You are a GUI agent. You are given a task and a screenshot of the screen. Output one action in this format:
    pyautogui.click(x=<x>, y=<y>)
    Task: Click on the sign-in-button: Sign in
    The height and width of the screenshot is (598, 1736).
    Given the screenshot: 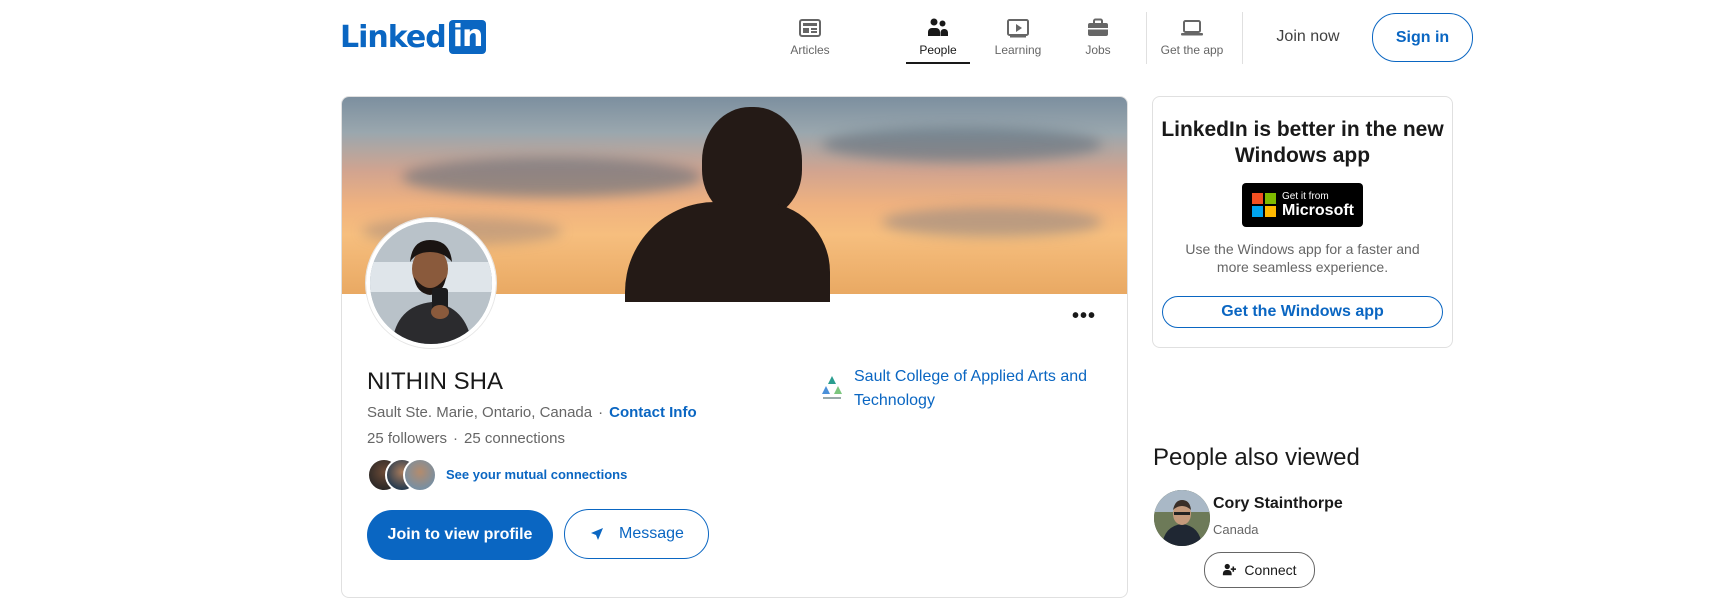 What is the action you would take?
    pyautogui.click(x=1422, y=37)
    